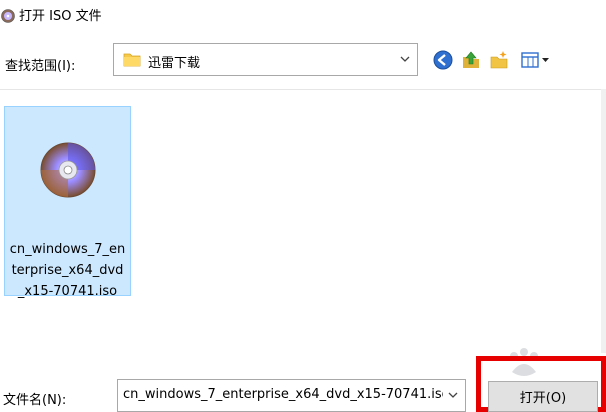 Image resolution: width=606 pixels, height=412 pixels. Describe the element at coordinates (283, 394) in the screenshot. I see `file-name-input` at that location.